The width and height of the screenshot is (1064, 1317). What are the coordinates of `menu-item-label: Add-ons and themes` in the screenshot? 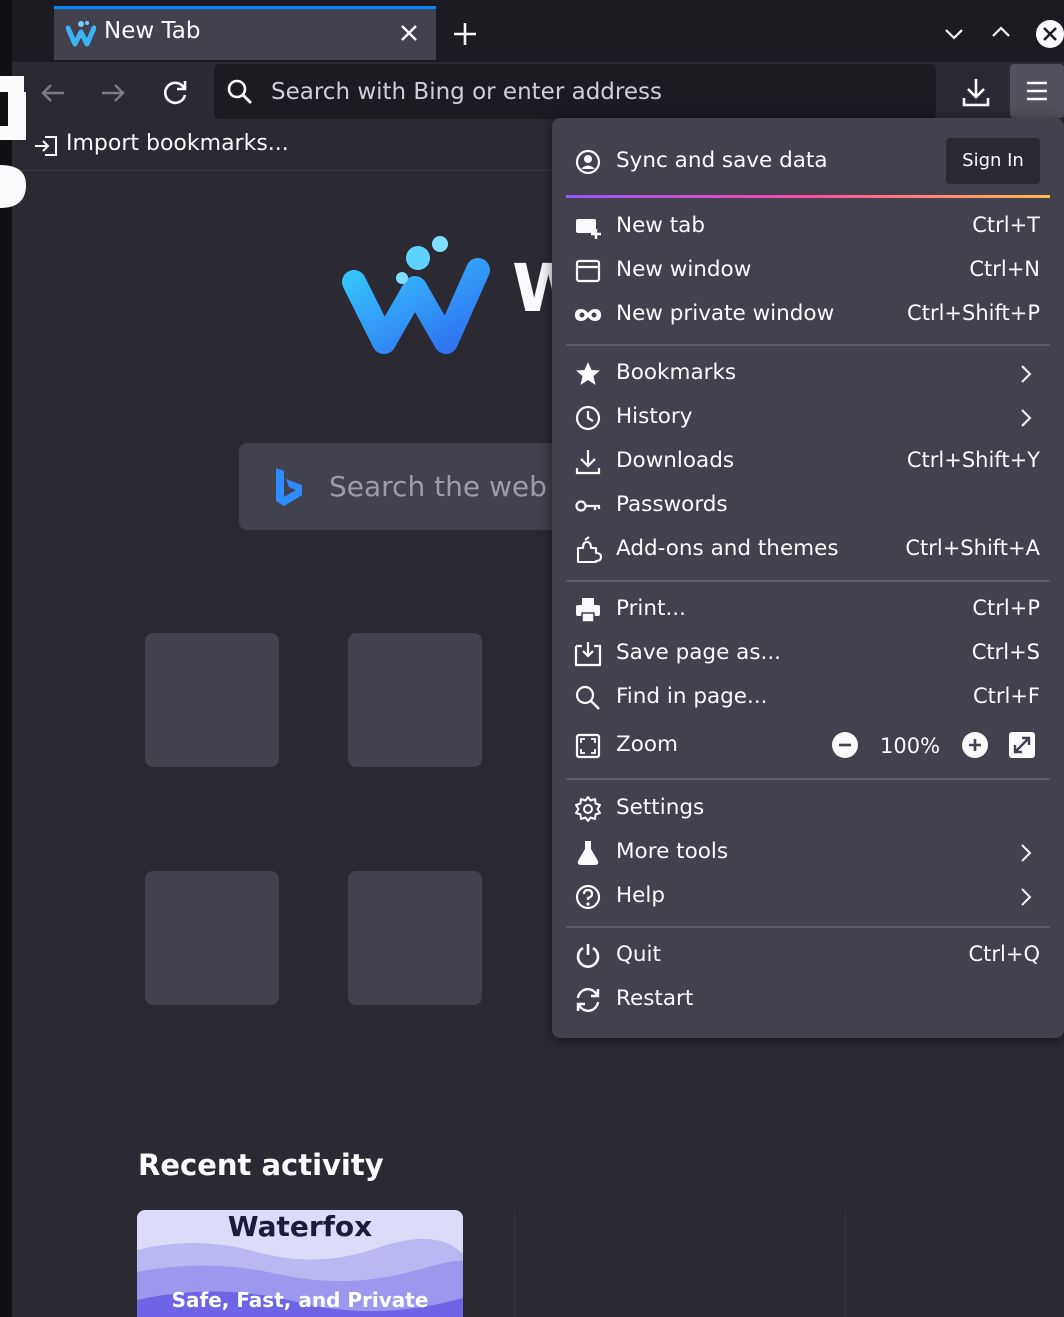 It's located at (727, 548).